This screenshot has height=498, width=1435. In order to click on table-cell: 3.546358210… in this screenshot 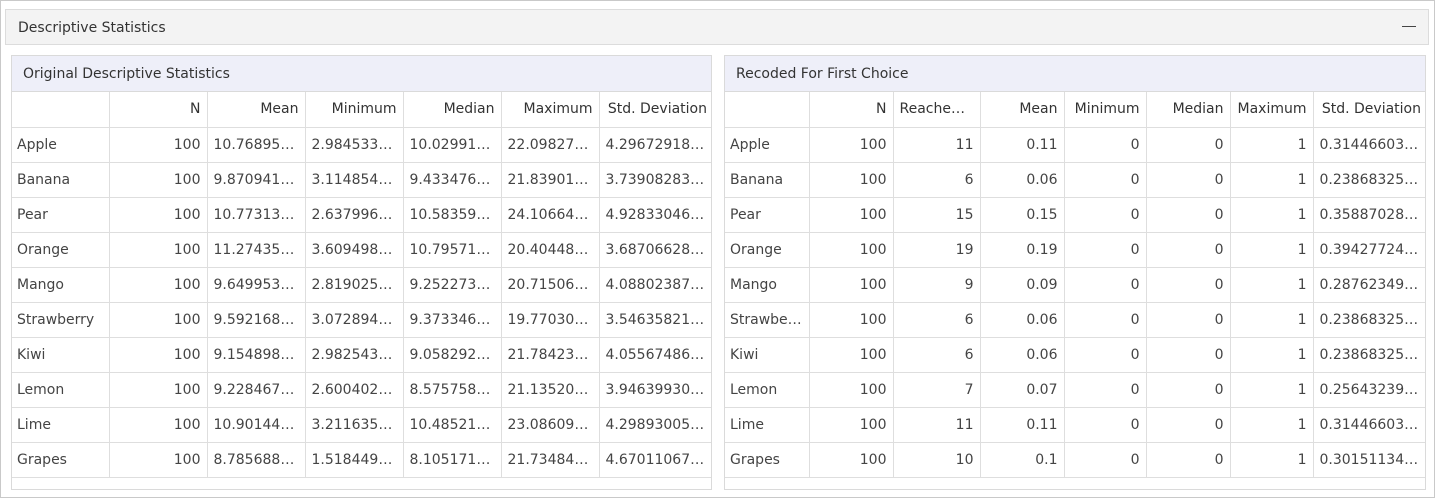, I will do `click(655, 320)`.